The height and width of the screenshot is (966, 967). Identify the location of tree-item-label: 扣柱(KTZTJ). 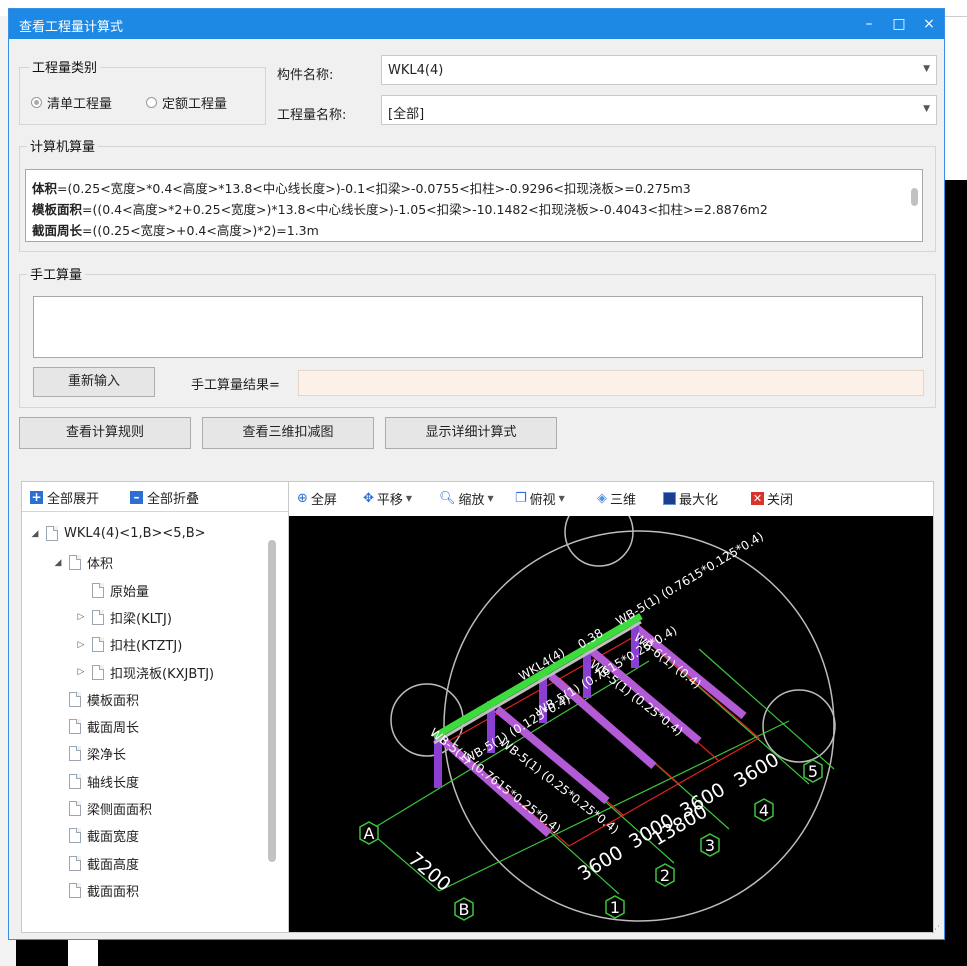
(146, 647).